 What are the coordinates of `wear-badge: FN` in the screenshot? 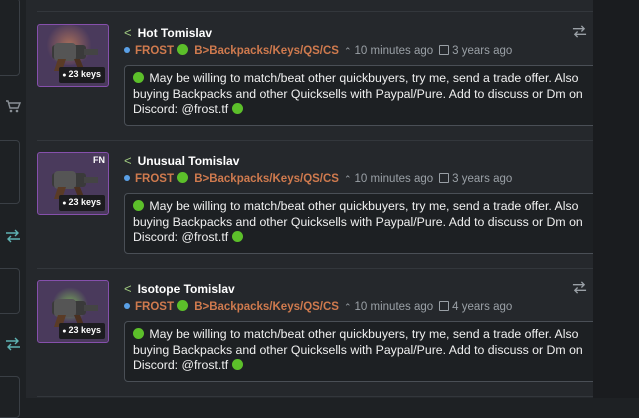 It's located at (99, 160).